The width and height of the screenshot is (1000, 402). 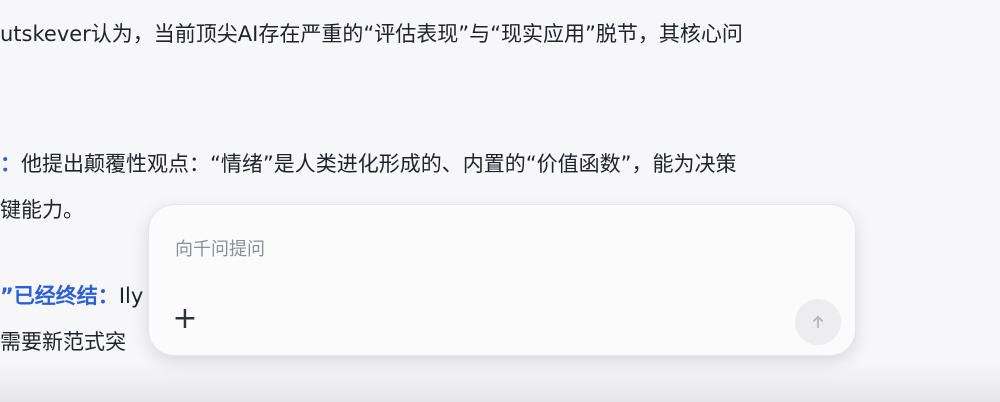 I want to click on article-line-5: 需要新范式突, so click(x=63, y=342).